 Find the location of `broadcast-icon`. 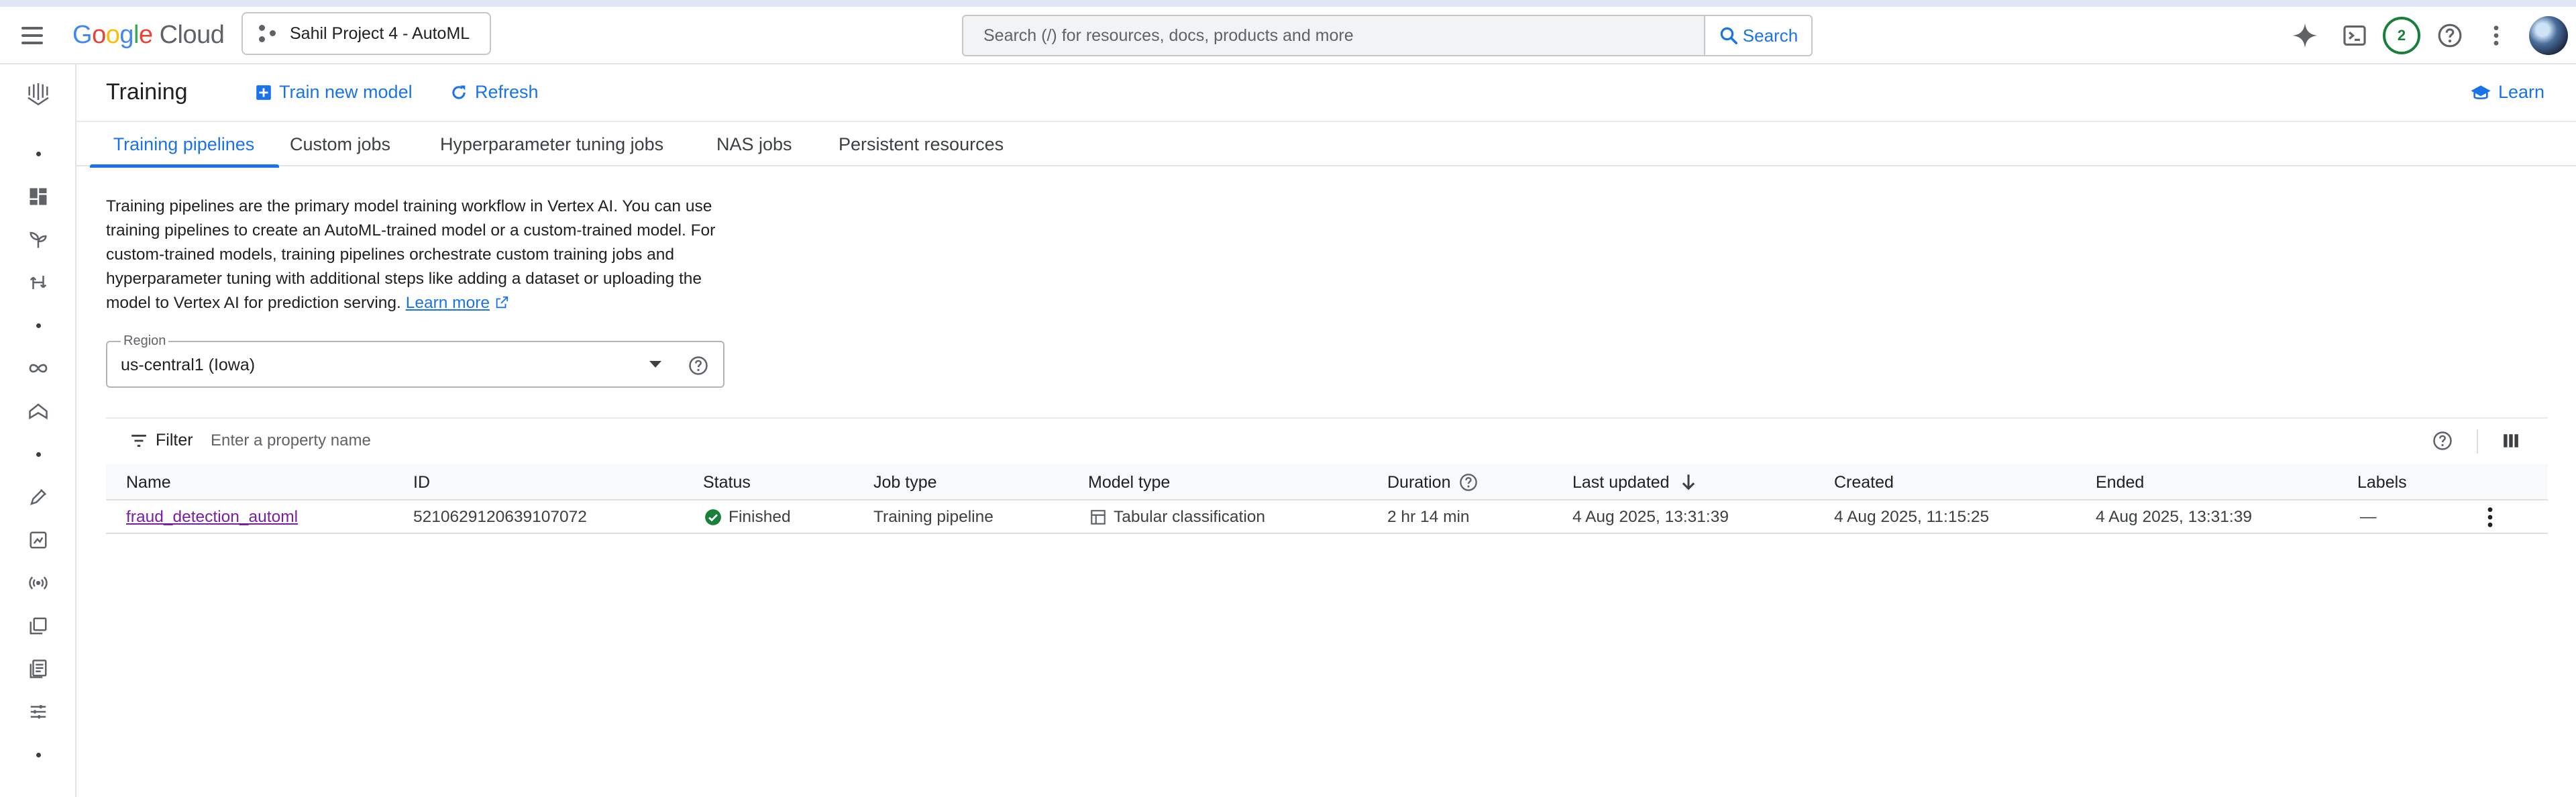

broadcast-icon is located at coordinates (38, 583).